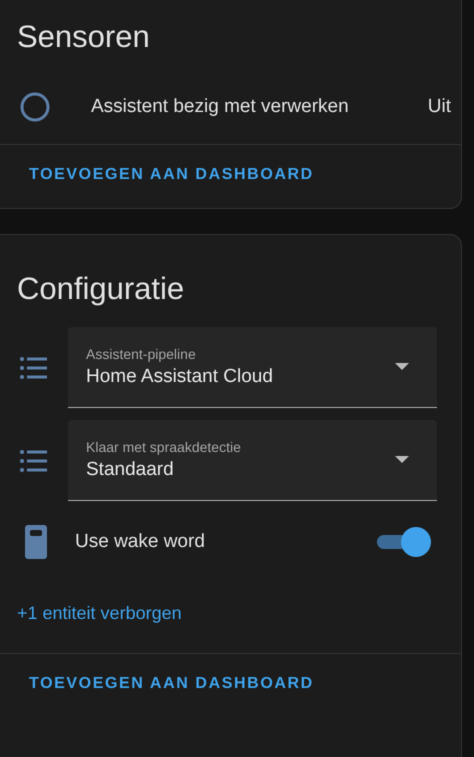 The width and height of the screenshot is (474, 757). What do you see at coordinates (99, 613) in the screenshot?
I see `hidden-entities-link: +1 entiteit verborgen` at bounding box center [99, 613].